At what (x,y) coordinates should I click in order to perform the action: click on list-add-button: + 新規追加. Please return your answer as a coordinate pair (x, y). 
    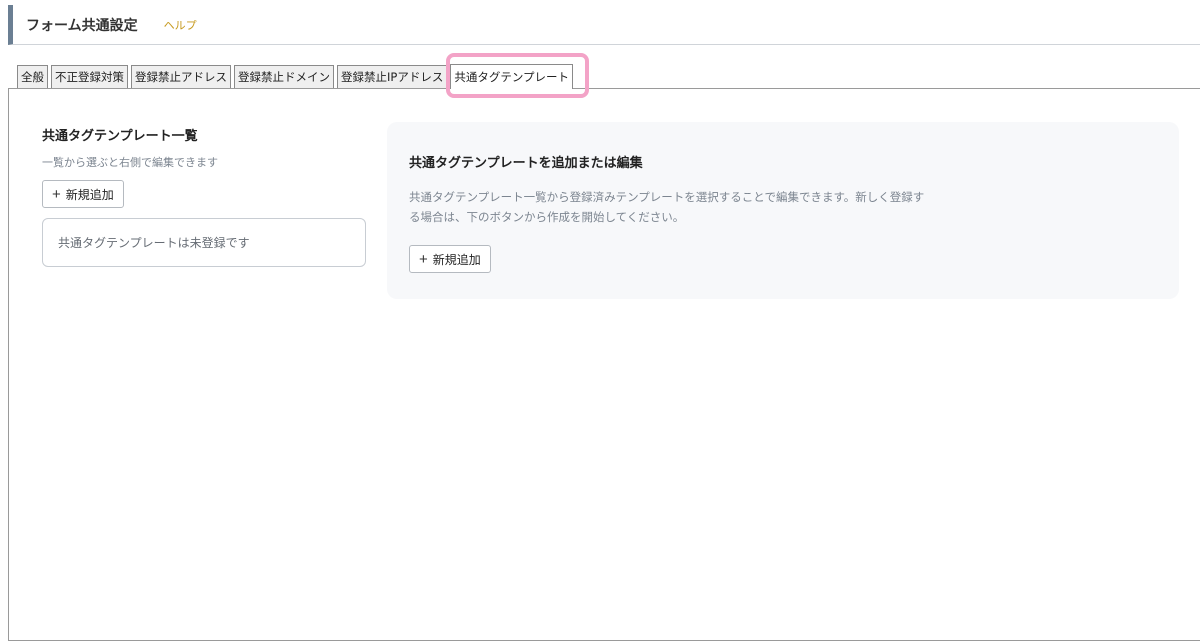
    Looking at the image, I should click on (83, 194).